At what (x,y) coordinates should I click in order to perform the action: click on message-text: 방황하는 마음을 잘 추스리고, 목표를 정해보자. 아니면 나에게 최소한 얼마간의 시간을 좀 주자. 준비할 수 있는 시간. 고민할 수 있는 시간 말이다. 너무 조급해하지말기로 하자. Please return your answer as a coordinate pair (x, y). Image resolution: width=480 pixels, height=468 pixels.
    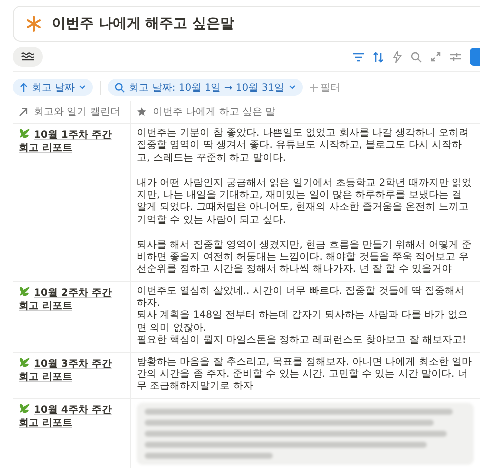
    Looking at the image, I should click on (305, 375).